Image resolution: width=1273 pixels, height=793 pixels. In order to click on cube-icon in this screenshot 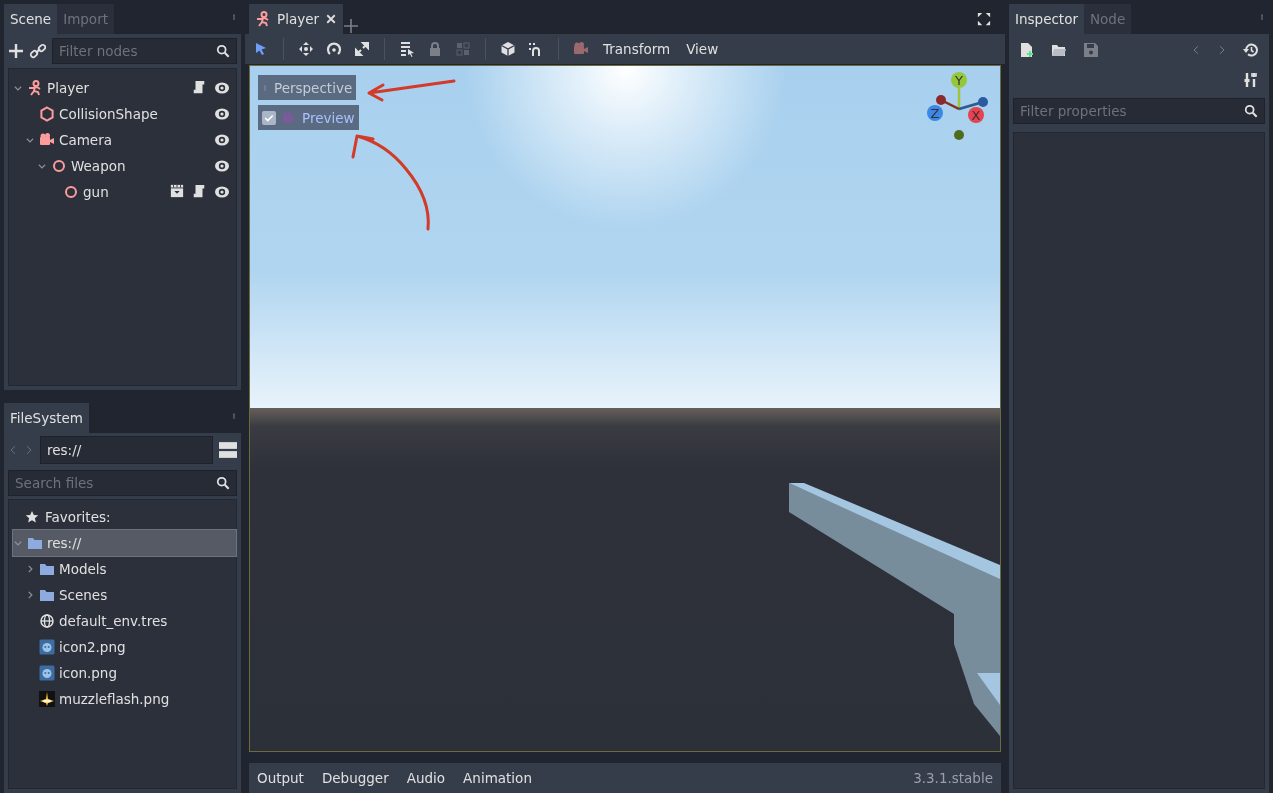, I will do `click(508, 49)`.